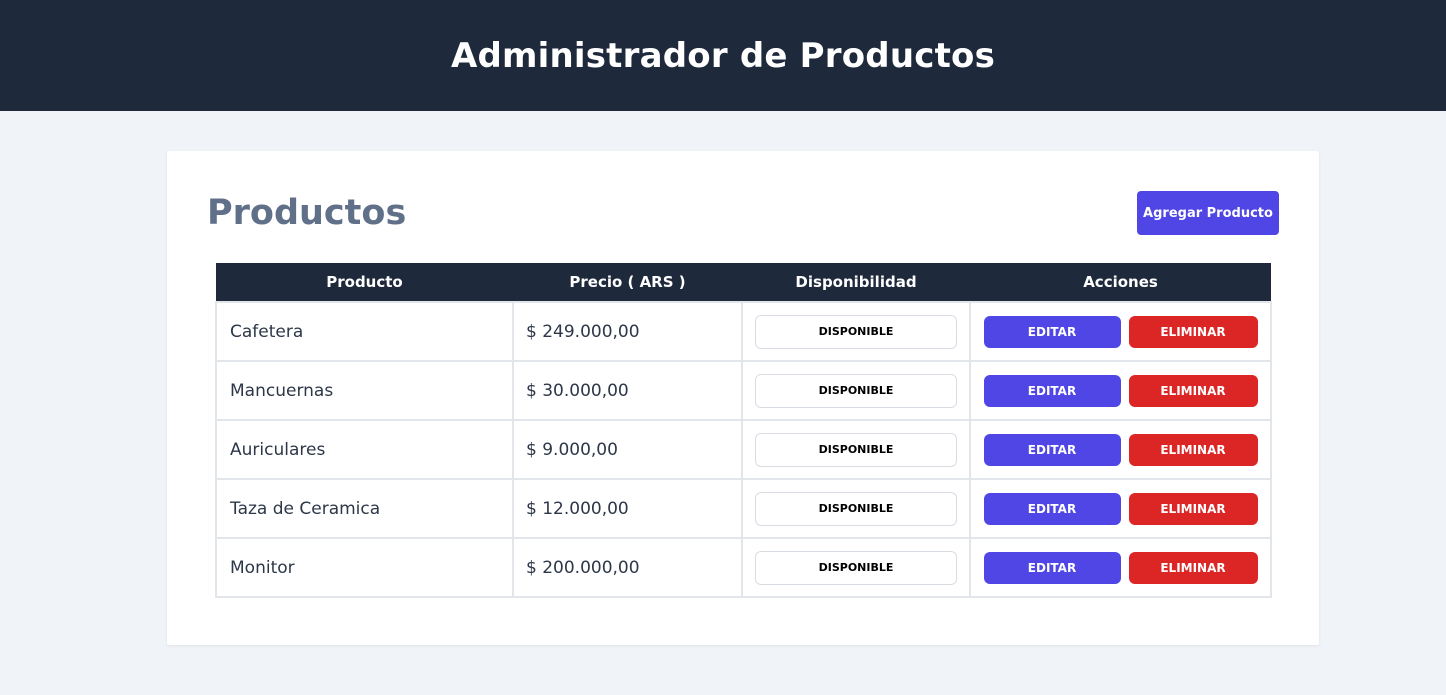 Image resolution: width=1446 pixels, height=695 pixels. I want to click on product-name: Cafetera, so click(364, 331).